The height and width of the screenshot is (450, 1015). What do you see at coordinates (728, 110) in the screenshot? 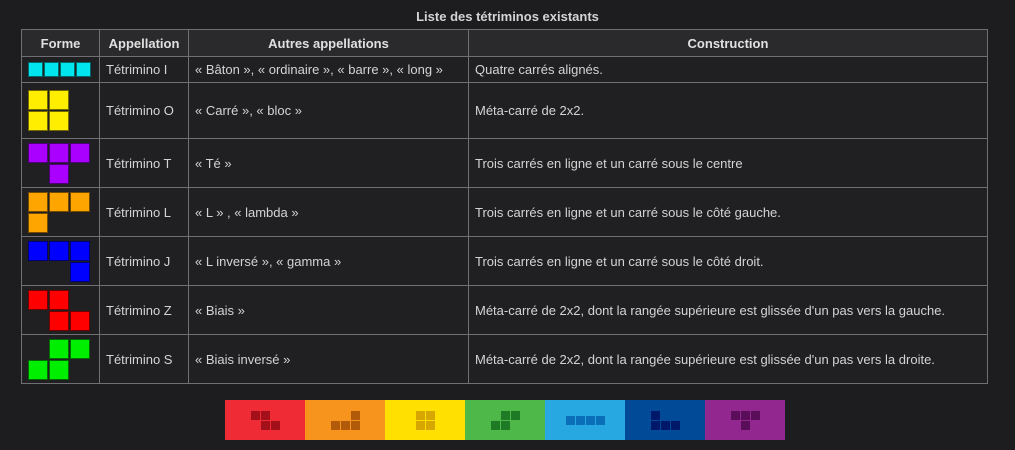
I see `construction-cell: Méta-carré de 2x2.` at bounding box center [728, 110].